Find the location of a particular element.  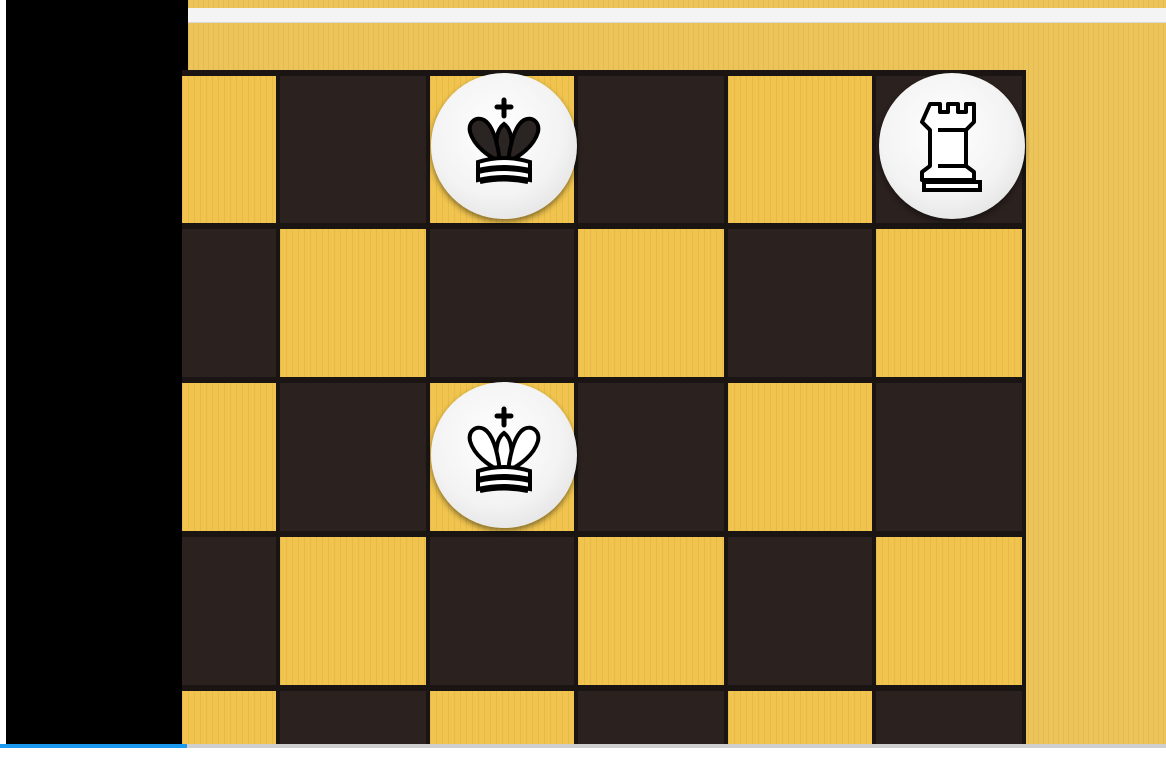

white-rook-piece is located at coordinates (952, 146).